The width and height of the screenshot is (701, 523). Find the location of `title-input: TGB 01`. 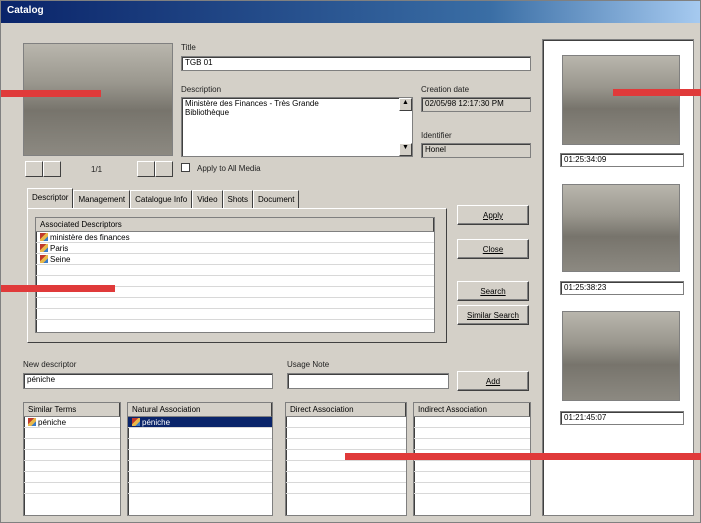

title-input: TGB 01 is located at coordinates (356, 63).